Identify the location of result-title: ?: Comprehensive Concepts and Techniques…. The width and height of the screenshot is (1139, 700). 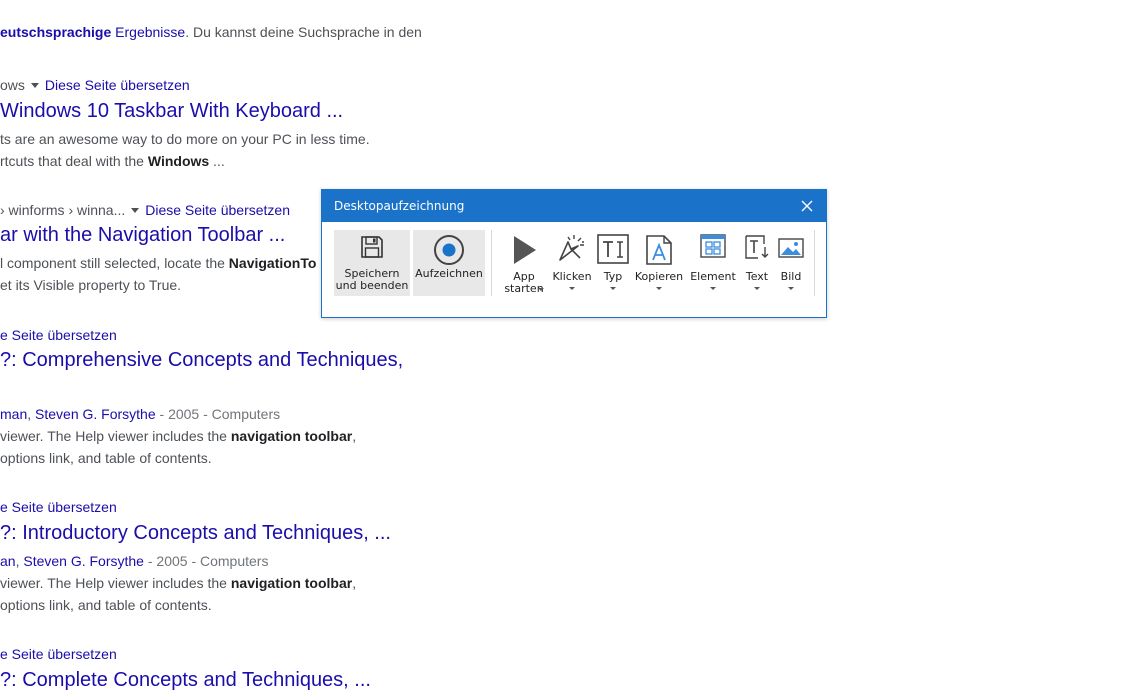
(201, 360).